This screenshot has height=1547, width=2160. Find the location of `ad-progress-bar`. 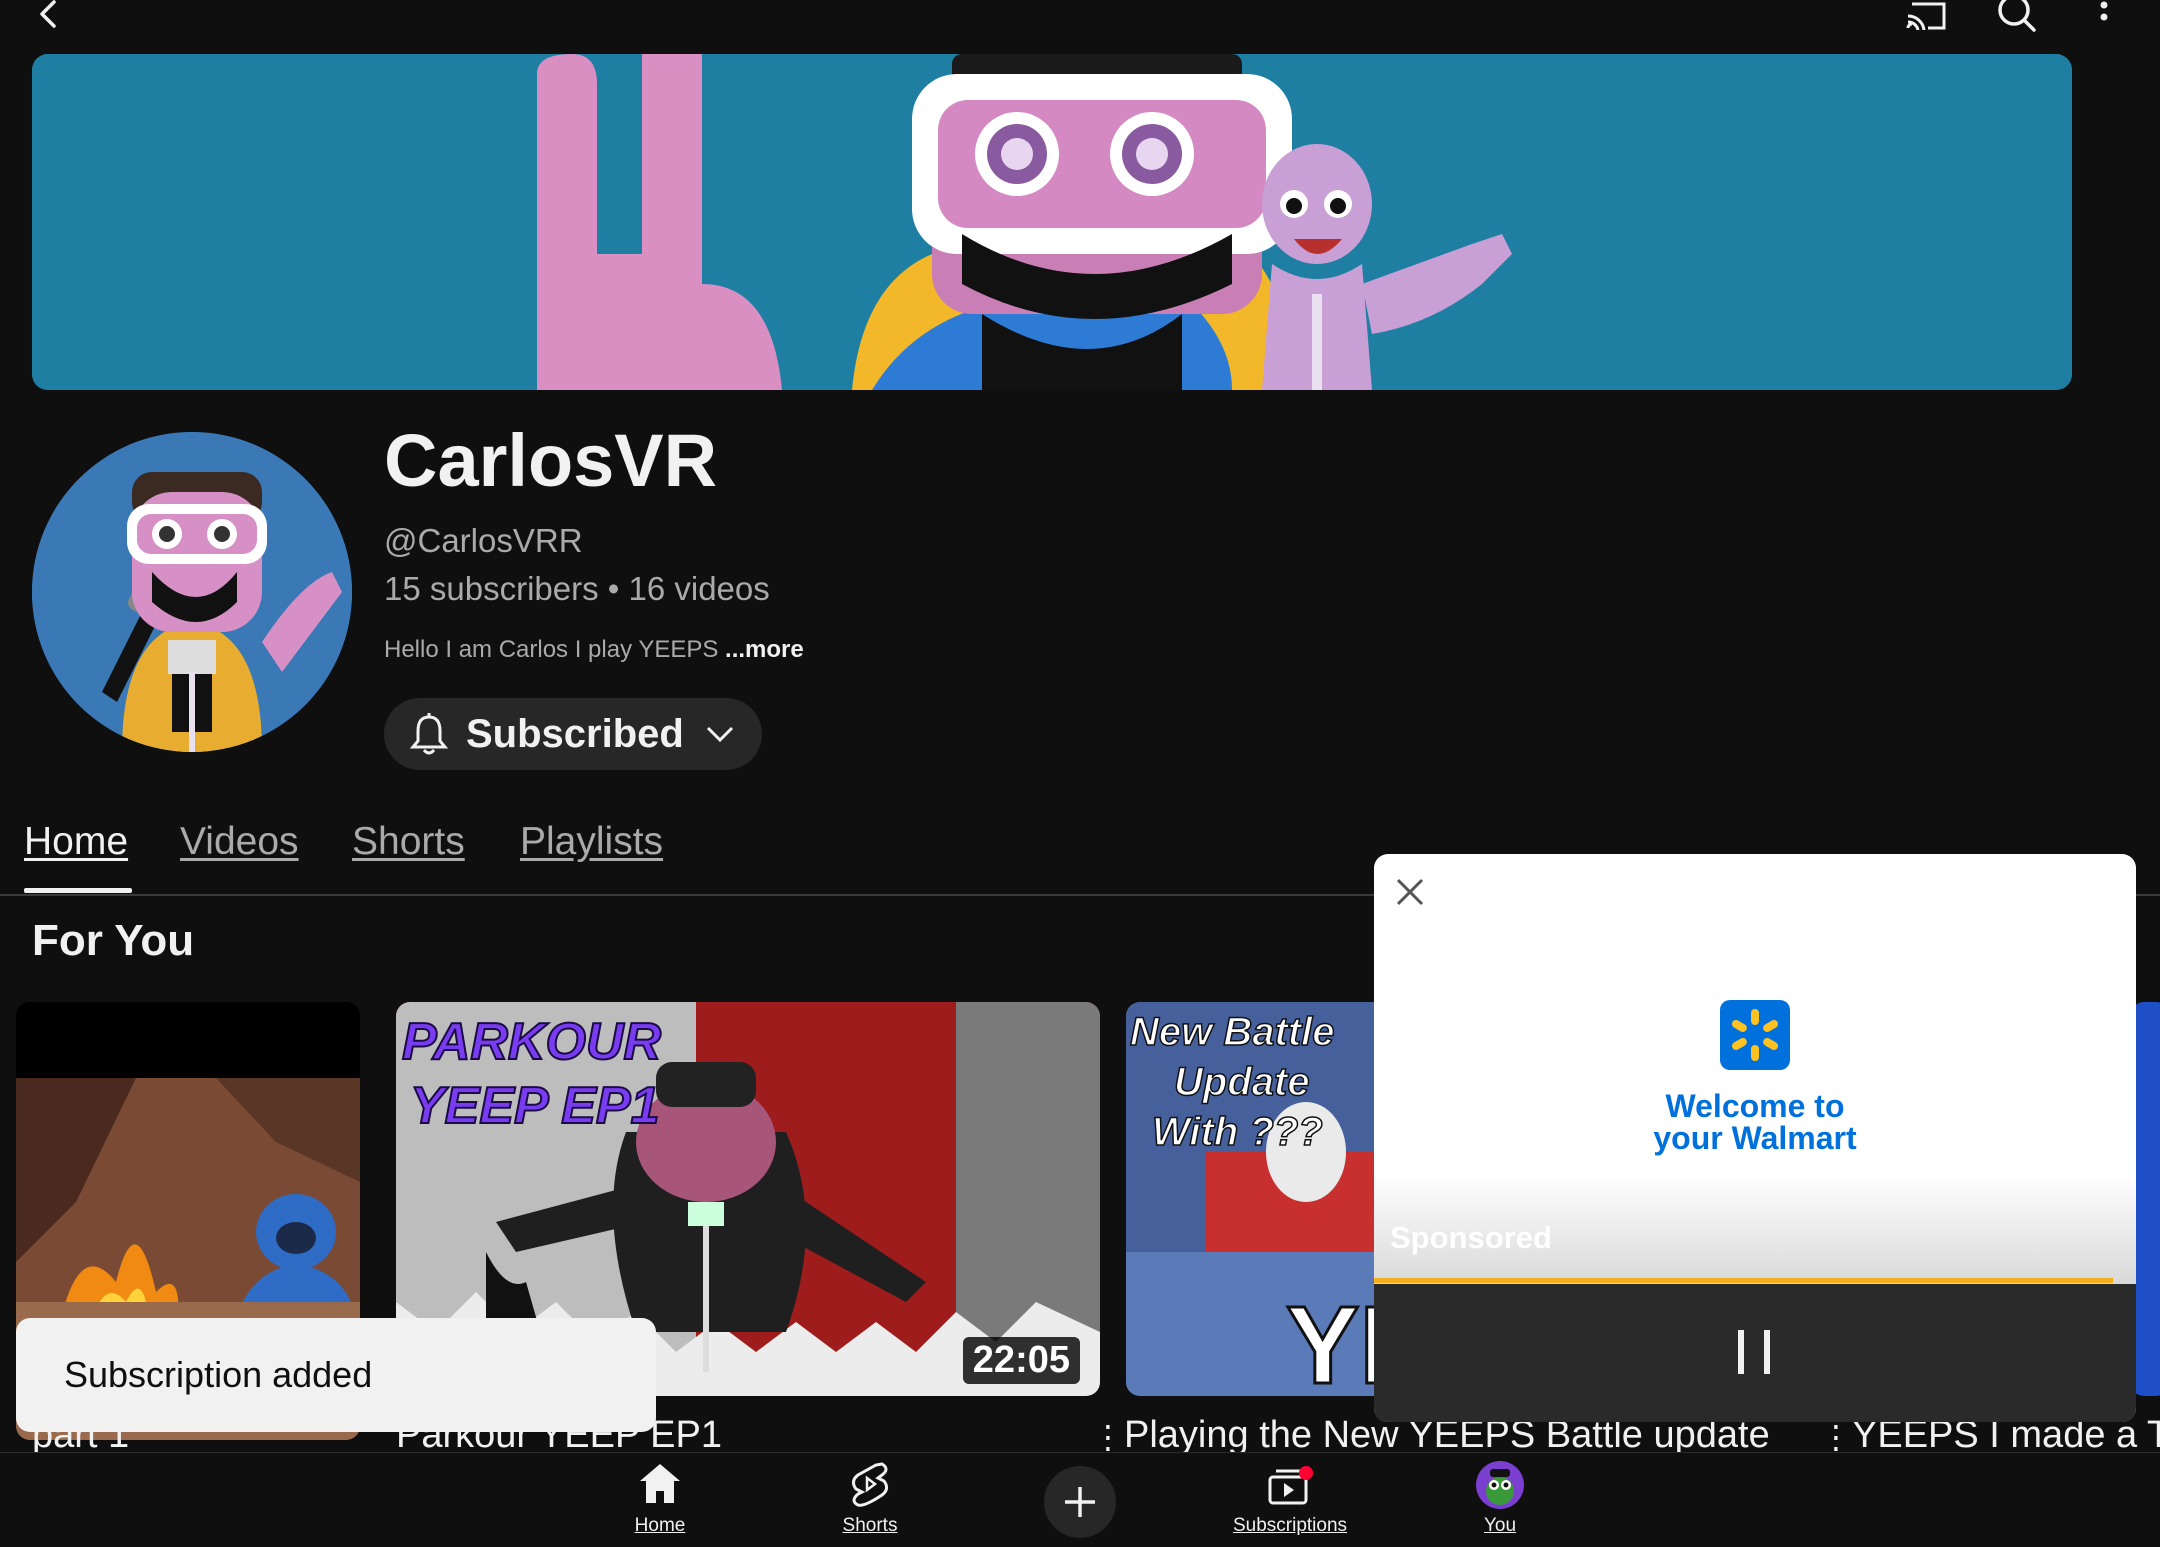

ad-progress-bar is located at coordinates (1744, 1280).